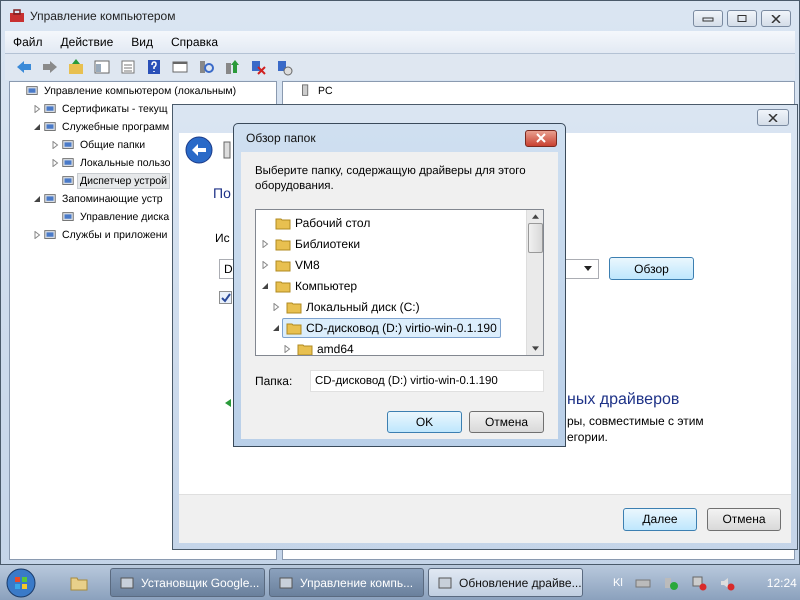 Image resolution: width=800 pixels, height=600 pixels. Describe the element at coordinates (227, 150) in the screenshot. I see `device-icon` at that location.